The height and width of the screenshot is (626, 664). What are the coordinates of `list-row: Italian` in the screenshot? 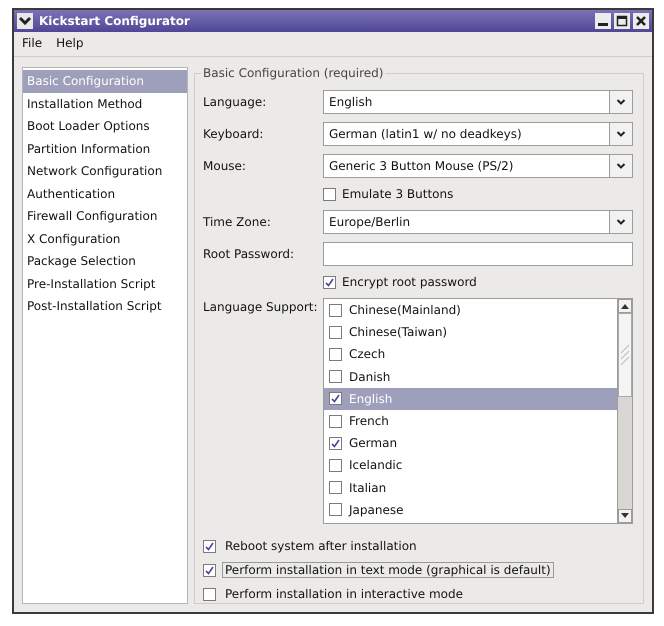 It's located at (470, 487).